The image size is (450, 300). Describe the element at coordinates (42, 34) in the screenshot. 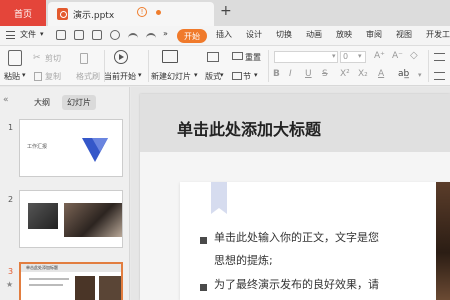

I see `chevron-down-icon: ▾` at that location.